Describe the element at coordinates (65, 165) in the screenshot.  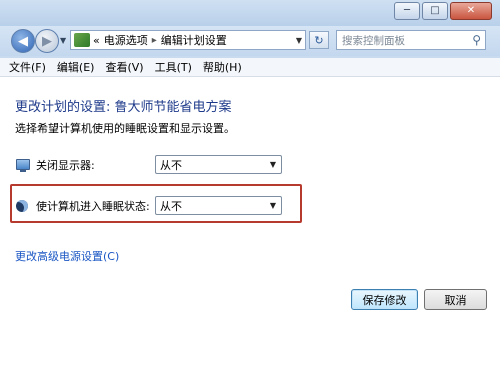
I see `display-off-label: 关闭显示器:` at that location.